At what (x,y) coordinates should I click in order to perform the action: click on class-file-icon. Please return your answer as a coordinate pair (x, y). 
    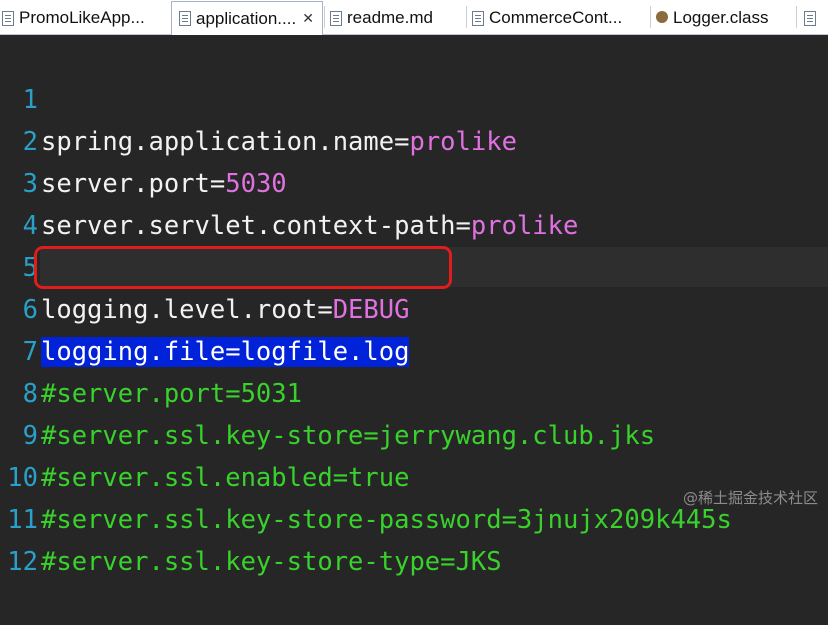
    Looking at the image, I should click on (662, 18).